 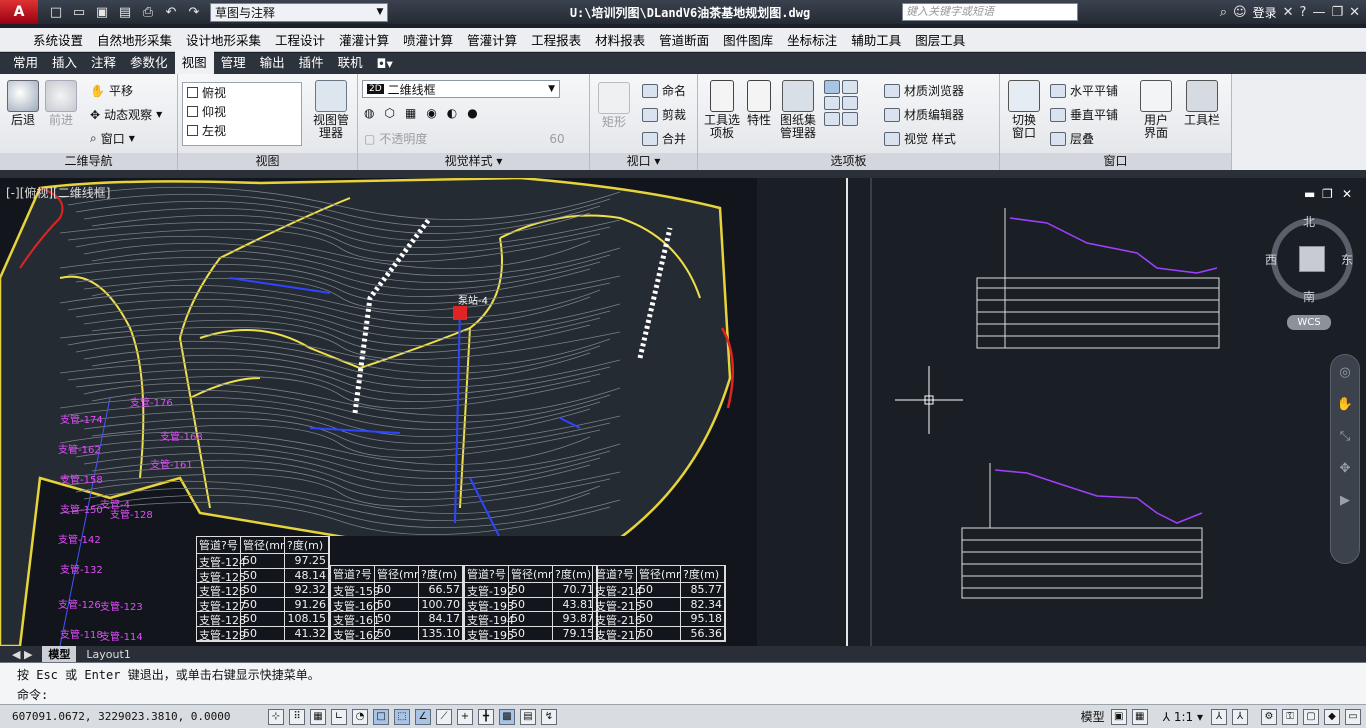 I want to click on viewport-minimize-icon: ▬, so click(x=1309, y=194).